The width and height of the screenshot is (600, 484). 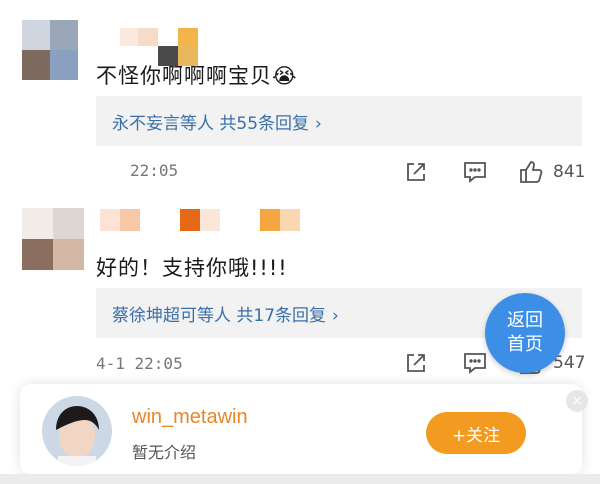 I want to click on like-count: 841, so click(x=569, y=172).